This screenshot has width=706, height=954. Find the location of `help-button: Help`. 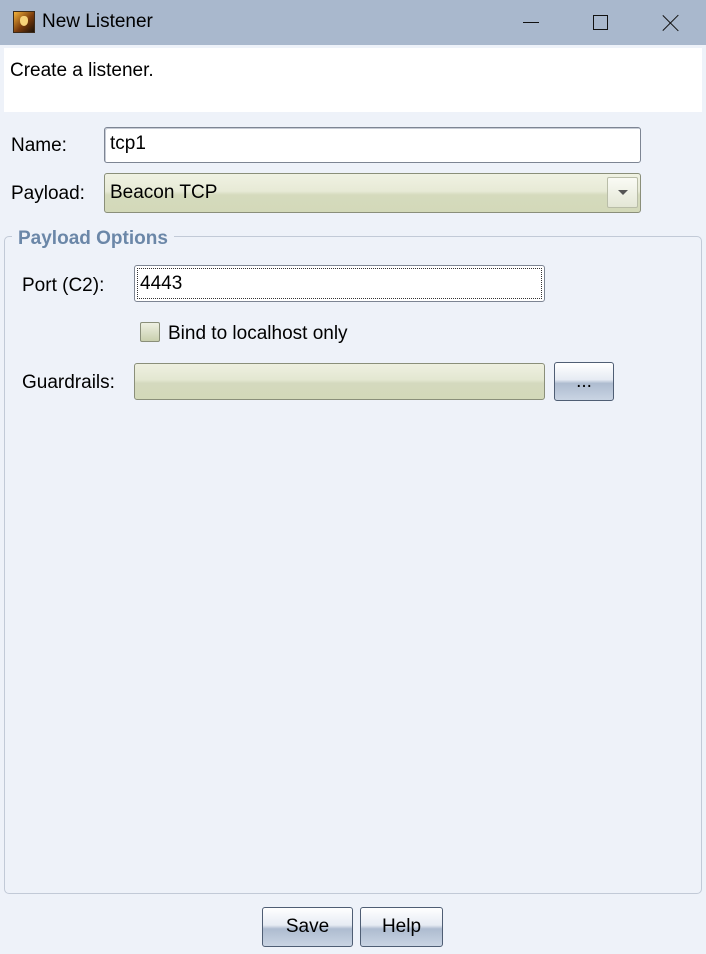

help-button: Help is located at coordinates (401, 927).